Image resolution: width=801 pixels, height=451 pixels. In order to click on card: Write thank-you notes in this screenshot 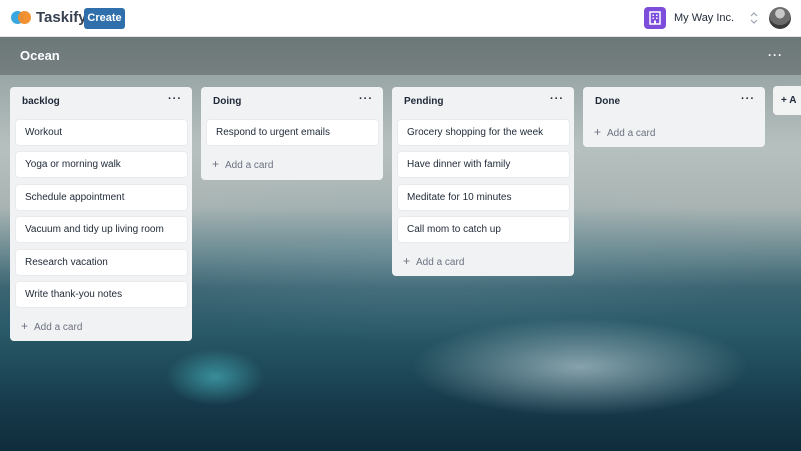, I will do `click(101, 294)`.